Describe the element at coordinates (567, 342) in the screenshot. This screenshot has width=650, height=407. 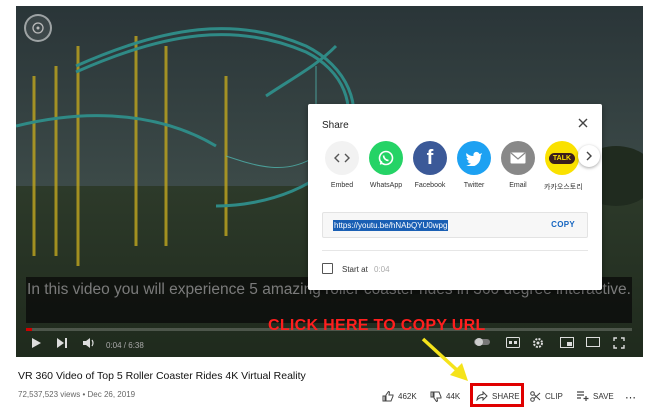
I see `miniplayer-icon` at that location.